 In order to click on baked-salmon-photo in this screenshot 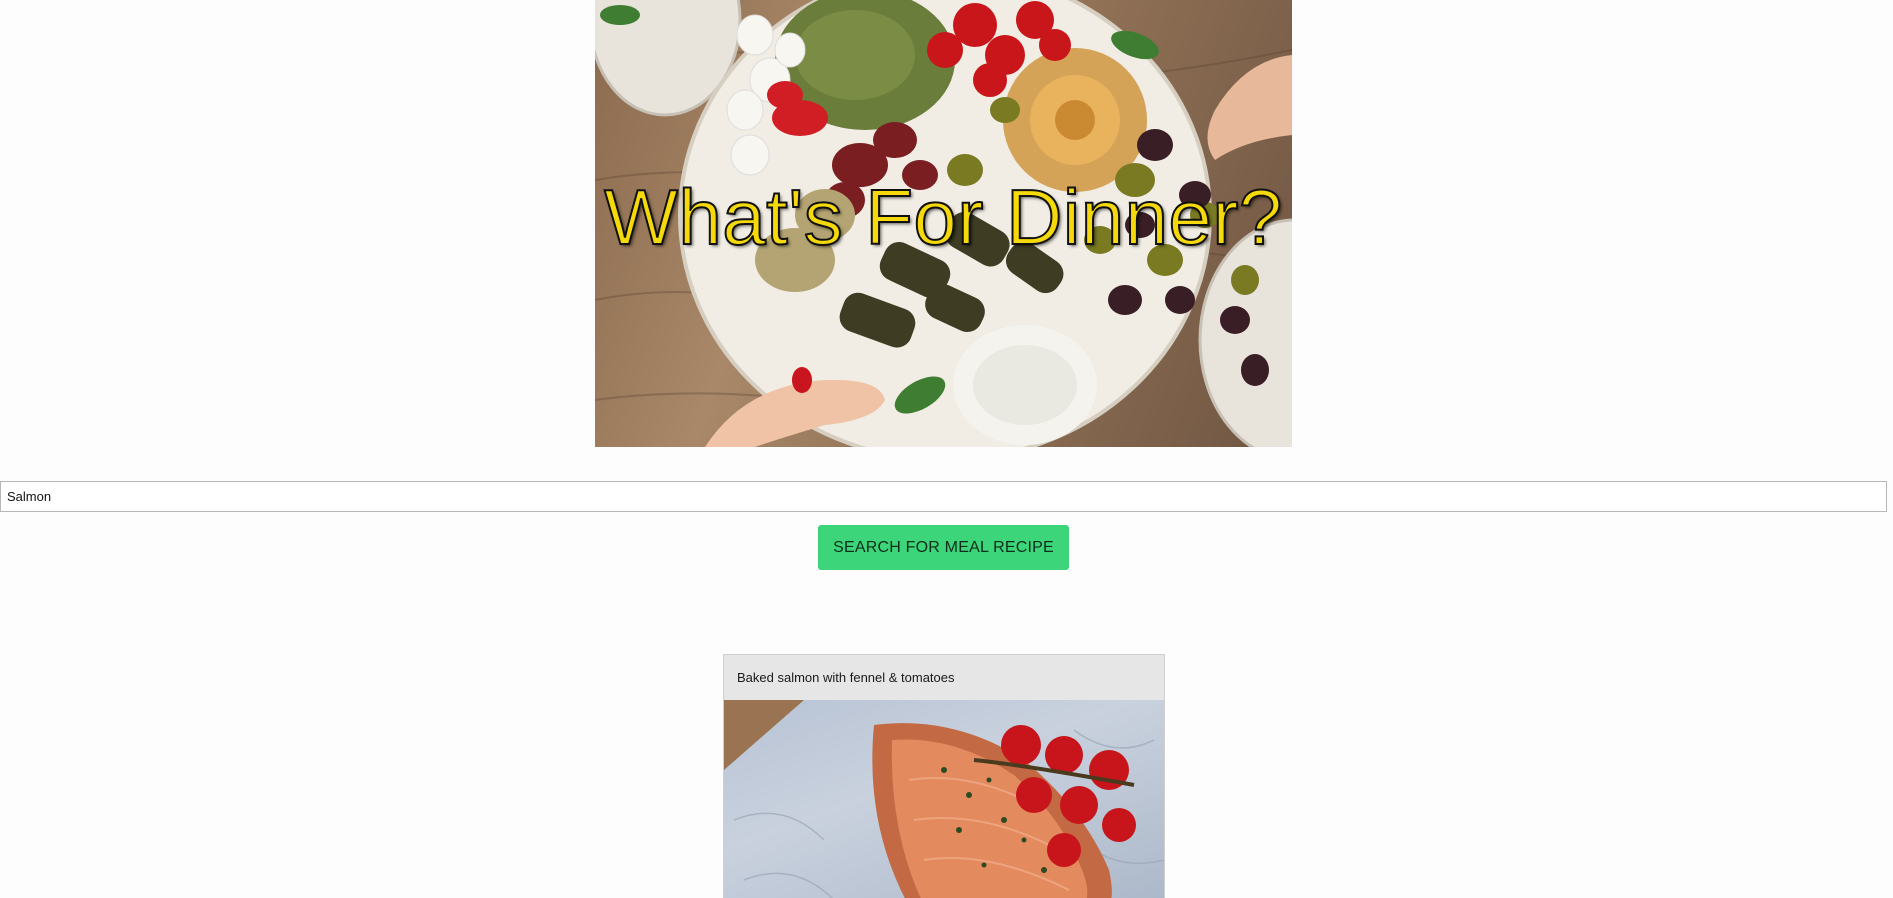, I will do `click(944, 799)`.